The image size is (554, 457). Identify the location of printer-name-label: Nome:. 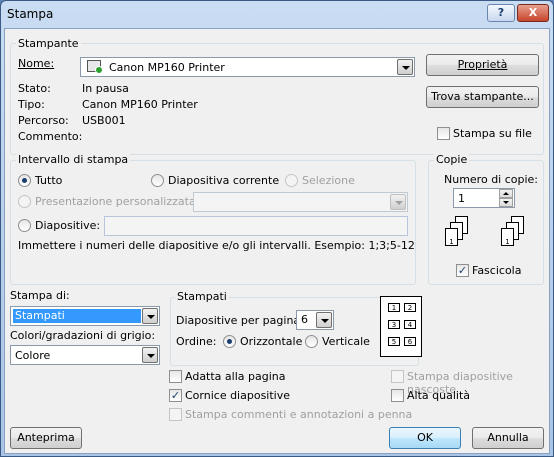
(36, 63).